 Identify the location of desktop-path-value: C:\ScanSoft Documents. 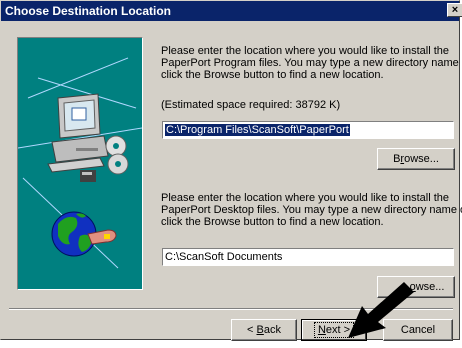
(224, 257).